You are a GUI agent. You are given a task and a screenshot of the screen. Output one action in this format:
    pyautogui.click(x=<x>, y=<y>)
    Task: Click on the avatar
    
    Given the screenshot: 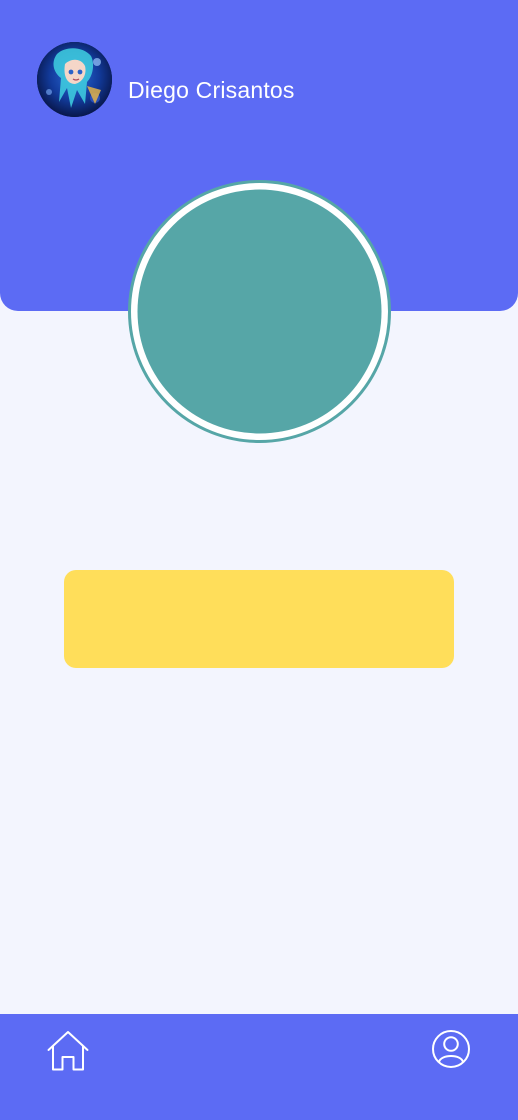 What is the action you would take?
    pyautogui.click(x=74, y=79)
    